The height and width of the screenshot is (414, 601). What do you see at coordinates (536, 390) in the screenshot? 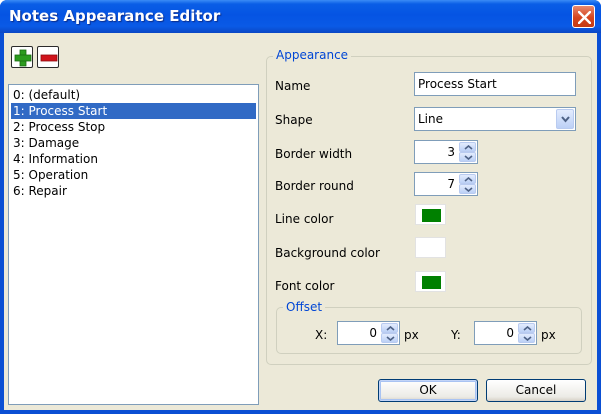
I see `cancel-button: Cancel` at bounding box center [536, 390].